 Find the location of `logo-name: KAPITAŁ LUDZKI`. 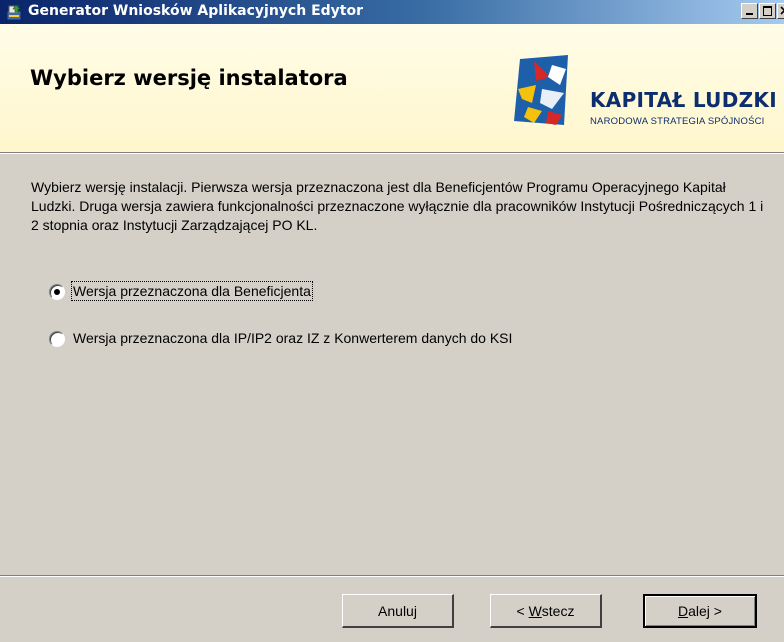

logo-name: KAPITAŁ LUDZKI is located at coordinates (683, 100).